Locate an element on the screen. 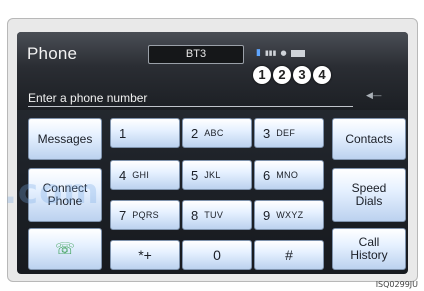  phone-slot-3: 3 is located at coordinates (302, 75).